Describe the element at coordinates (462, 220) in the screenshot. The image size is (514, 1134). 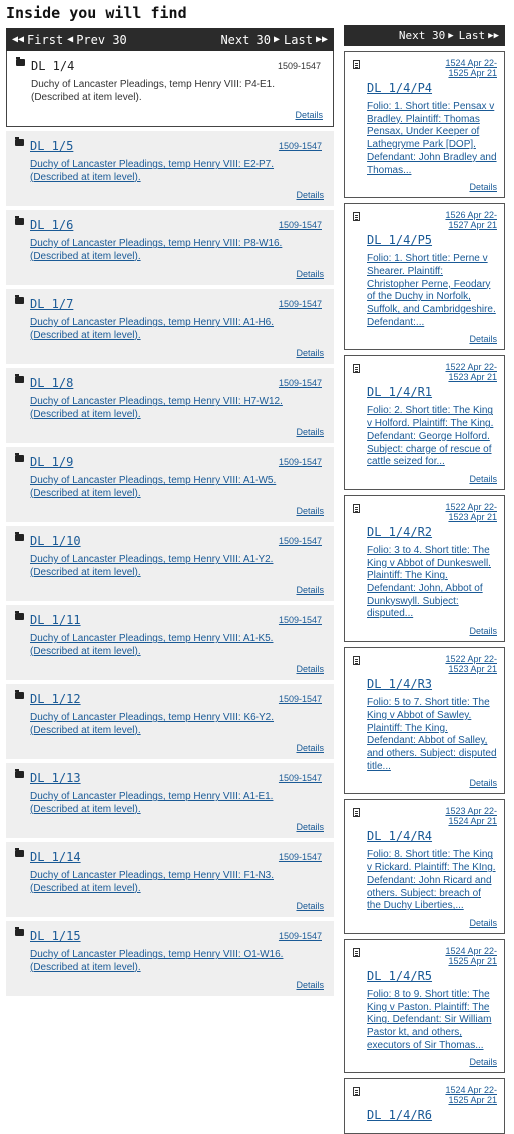
I see `child-record-date: 1526 Apr 22-1527 Apr 21` at that location.